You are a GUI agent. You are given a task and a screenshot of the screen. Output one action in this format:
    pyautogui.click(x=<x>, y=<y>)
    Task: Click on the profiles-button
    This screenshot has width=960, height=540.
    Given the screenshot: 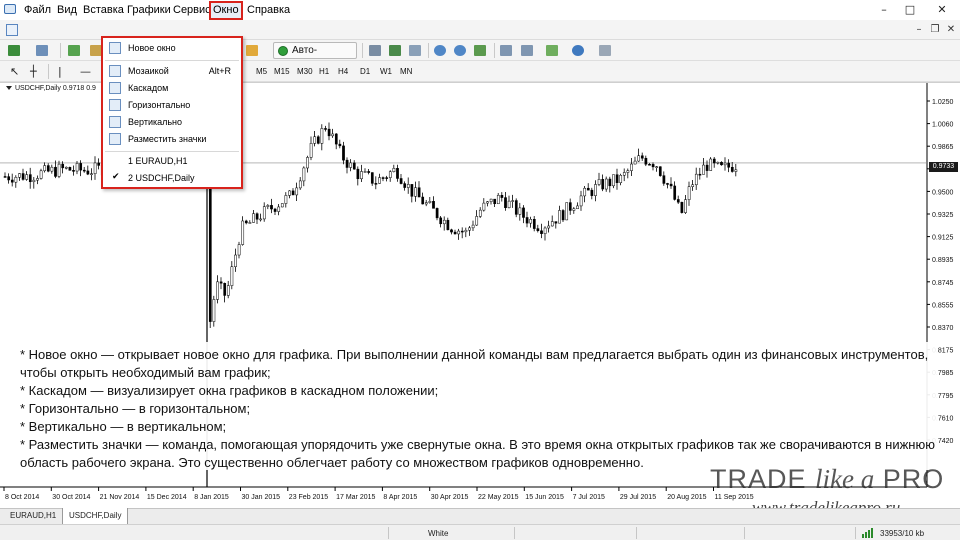 What is the action you would take?
    pyautogui.click(x=42, y=50)
    